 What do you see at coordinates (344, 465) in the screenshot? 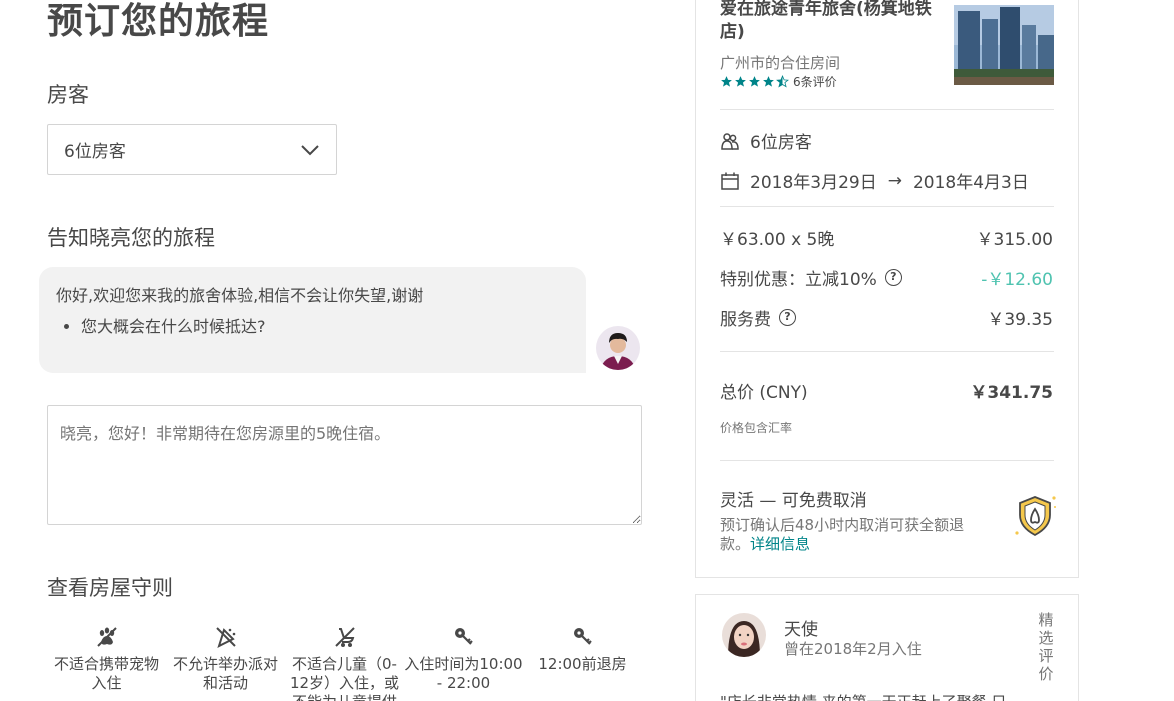
I see `message-to-host-input` at bounding box center [344, 465].